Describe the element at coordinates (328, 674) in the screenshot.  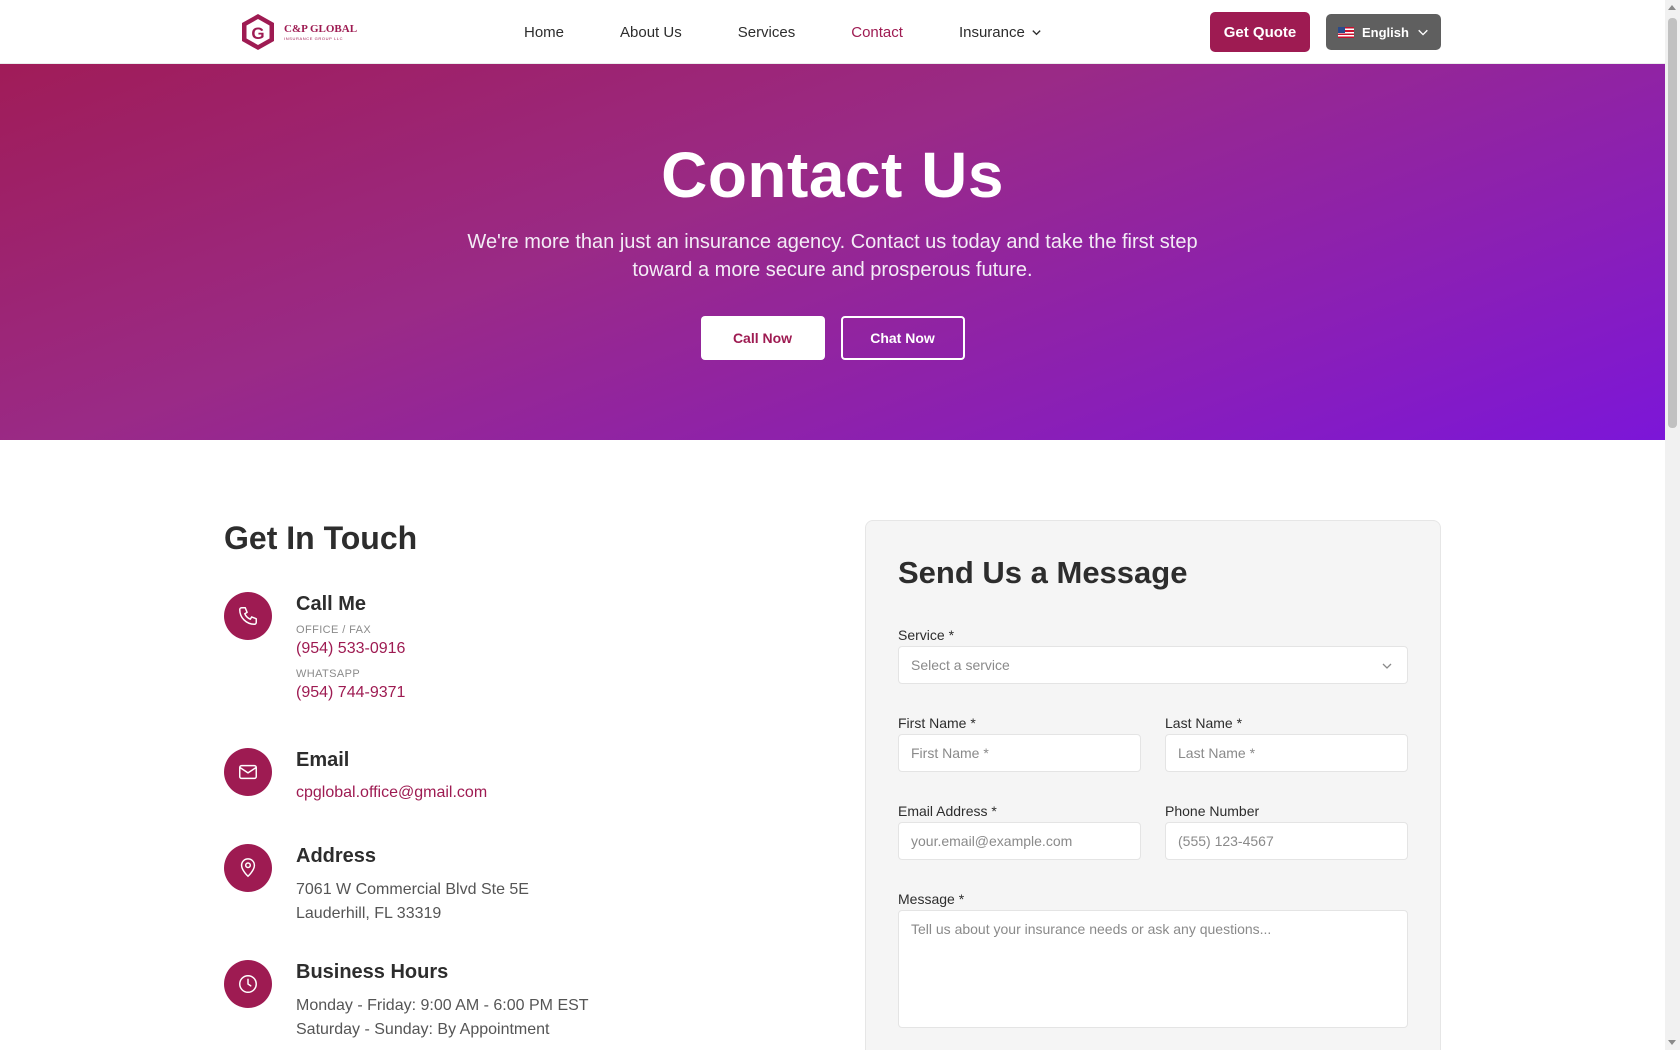
I see `whatsapp-label: WHATSAPP` at that location.